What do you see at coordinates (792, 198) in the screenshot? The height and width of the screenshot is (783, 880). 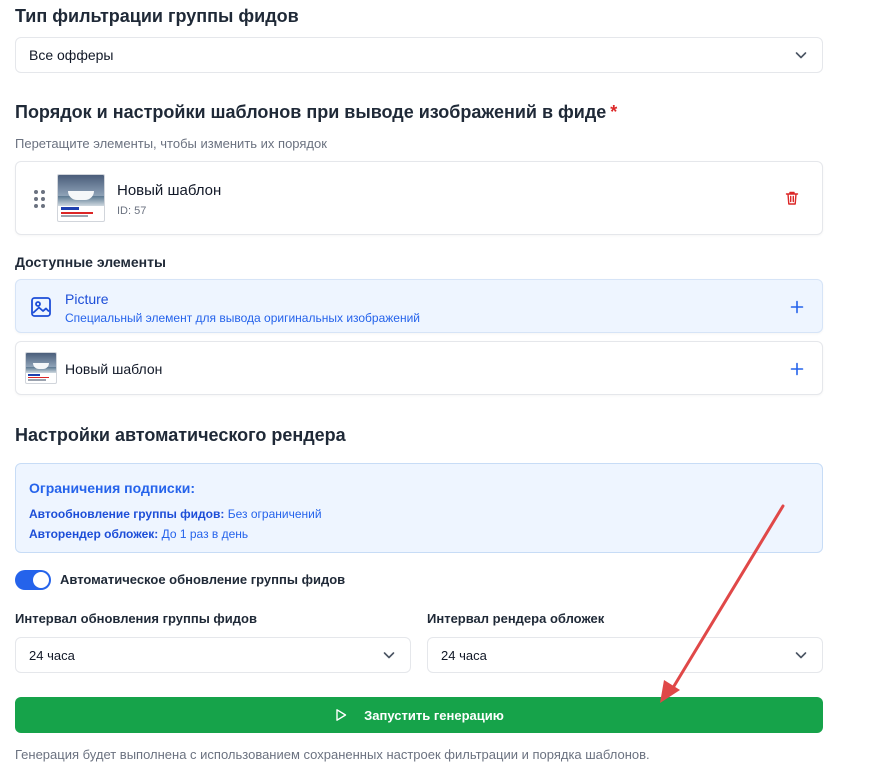 I see `trash-icon` at bounding box center [792, 198].